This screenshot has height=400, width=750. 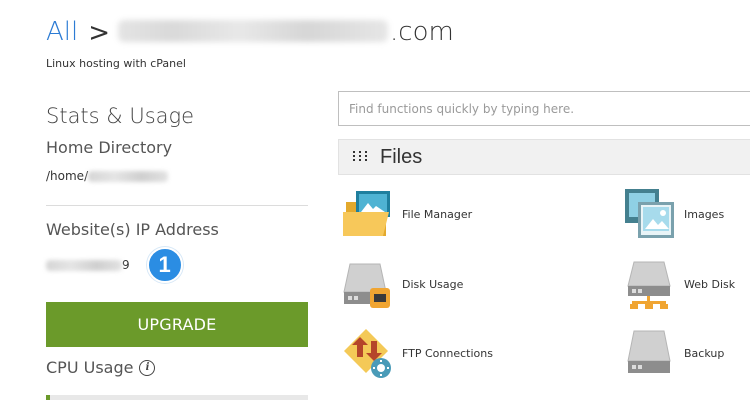 What do you see at coordinates (422, 32) in the screenshot?
I see `domain-suffix: .com` at bounding box center [422, 32].